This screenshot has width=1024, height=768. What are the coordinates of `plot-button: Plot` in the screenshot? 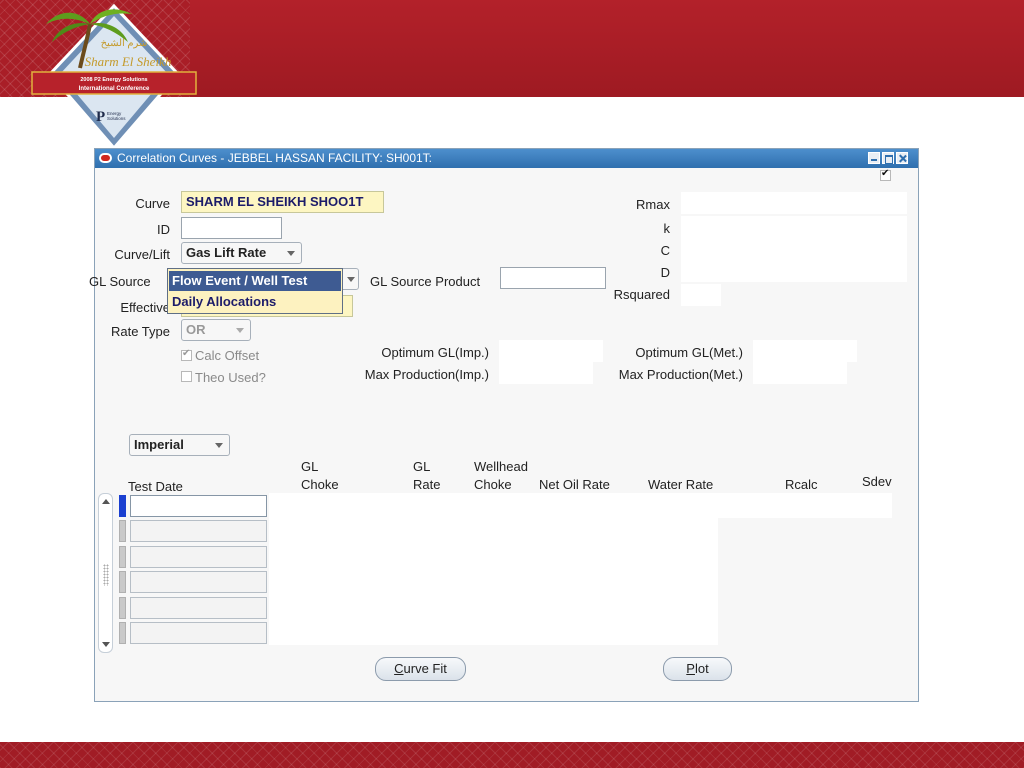 It's located at (697, 669).